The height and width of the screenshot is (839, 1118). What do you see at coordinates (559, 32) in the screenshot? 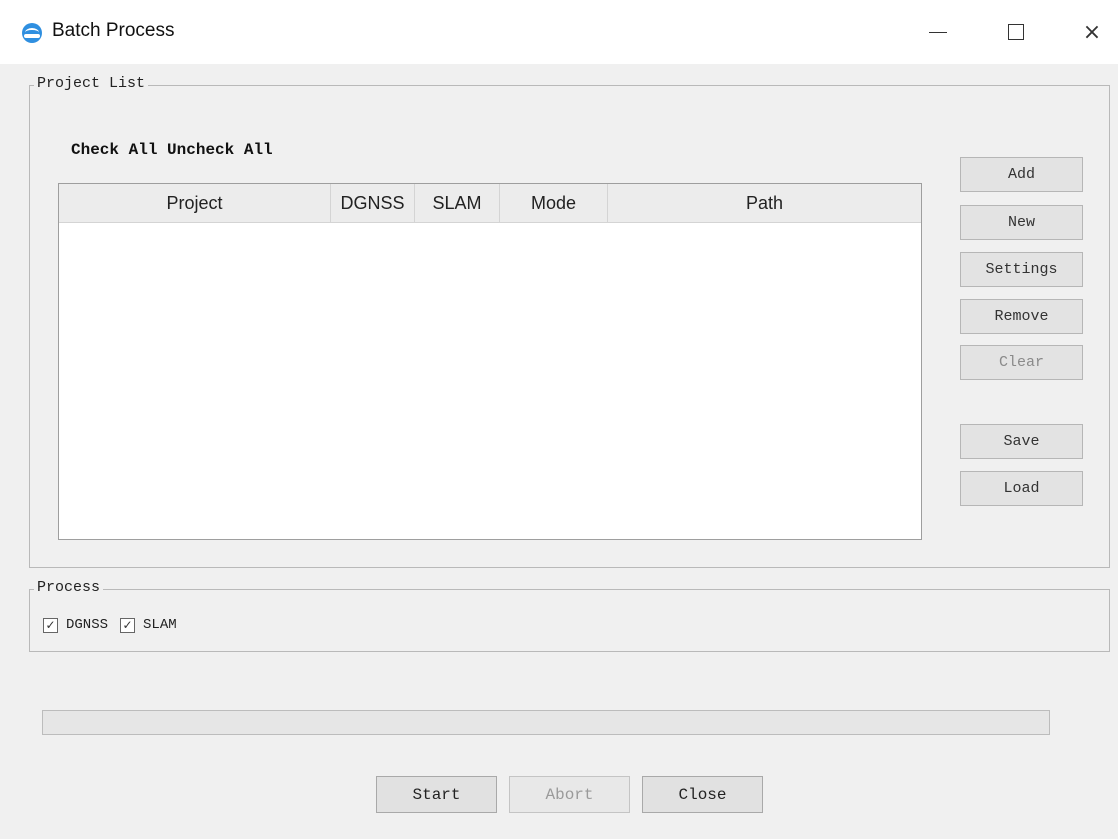
I see `title-bar: Batch Process ×` at bounding box center [559, 32].